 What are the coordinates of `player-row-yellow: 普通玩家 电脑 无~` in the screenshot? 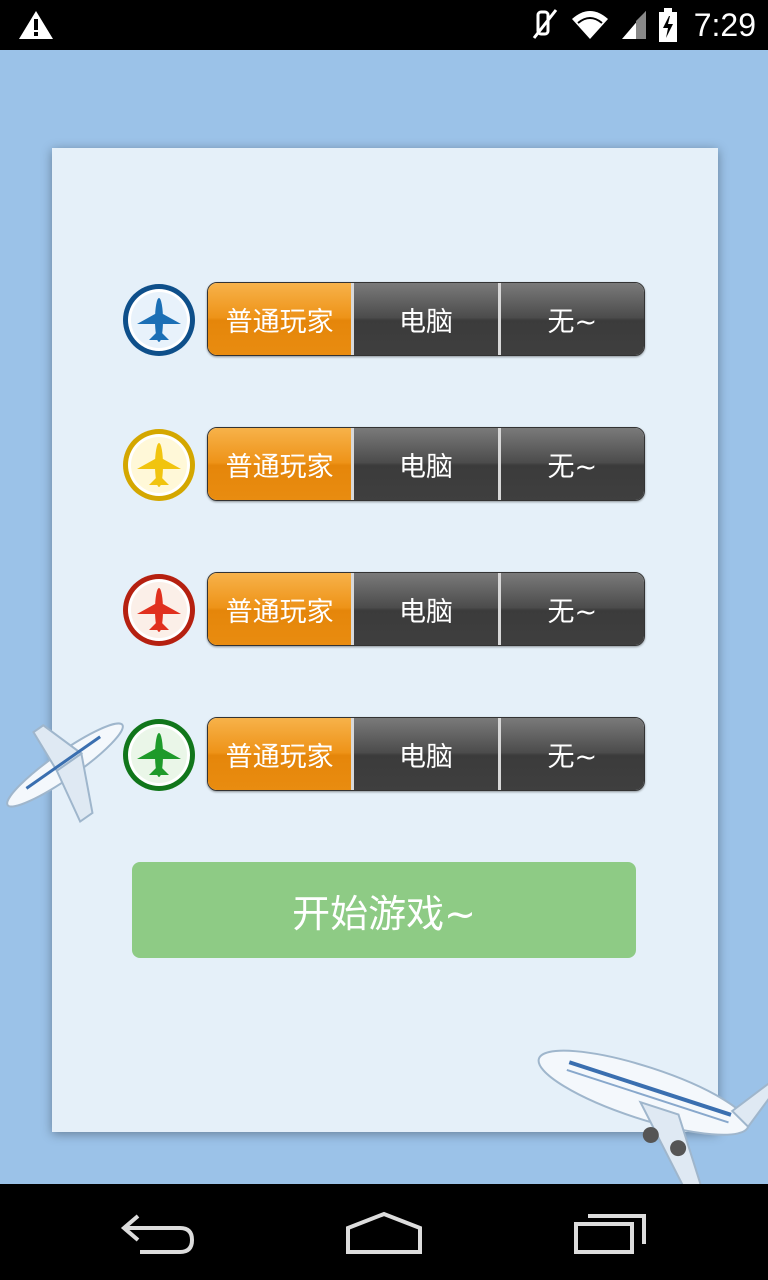 It's located at (385, 465).